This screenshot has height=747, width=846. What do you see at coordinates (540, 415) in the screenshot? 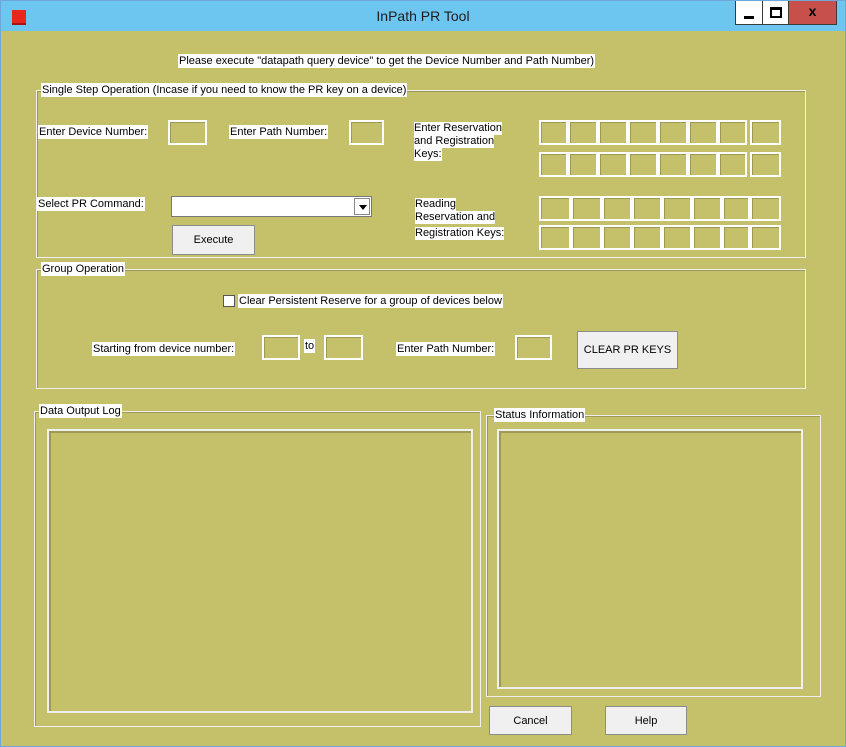
I see `status-legend: Status Information` at bounding box center [540, 415].